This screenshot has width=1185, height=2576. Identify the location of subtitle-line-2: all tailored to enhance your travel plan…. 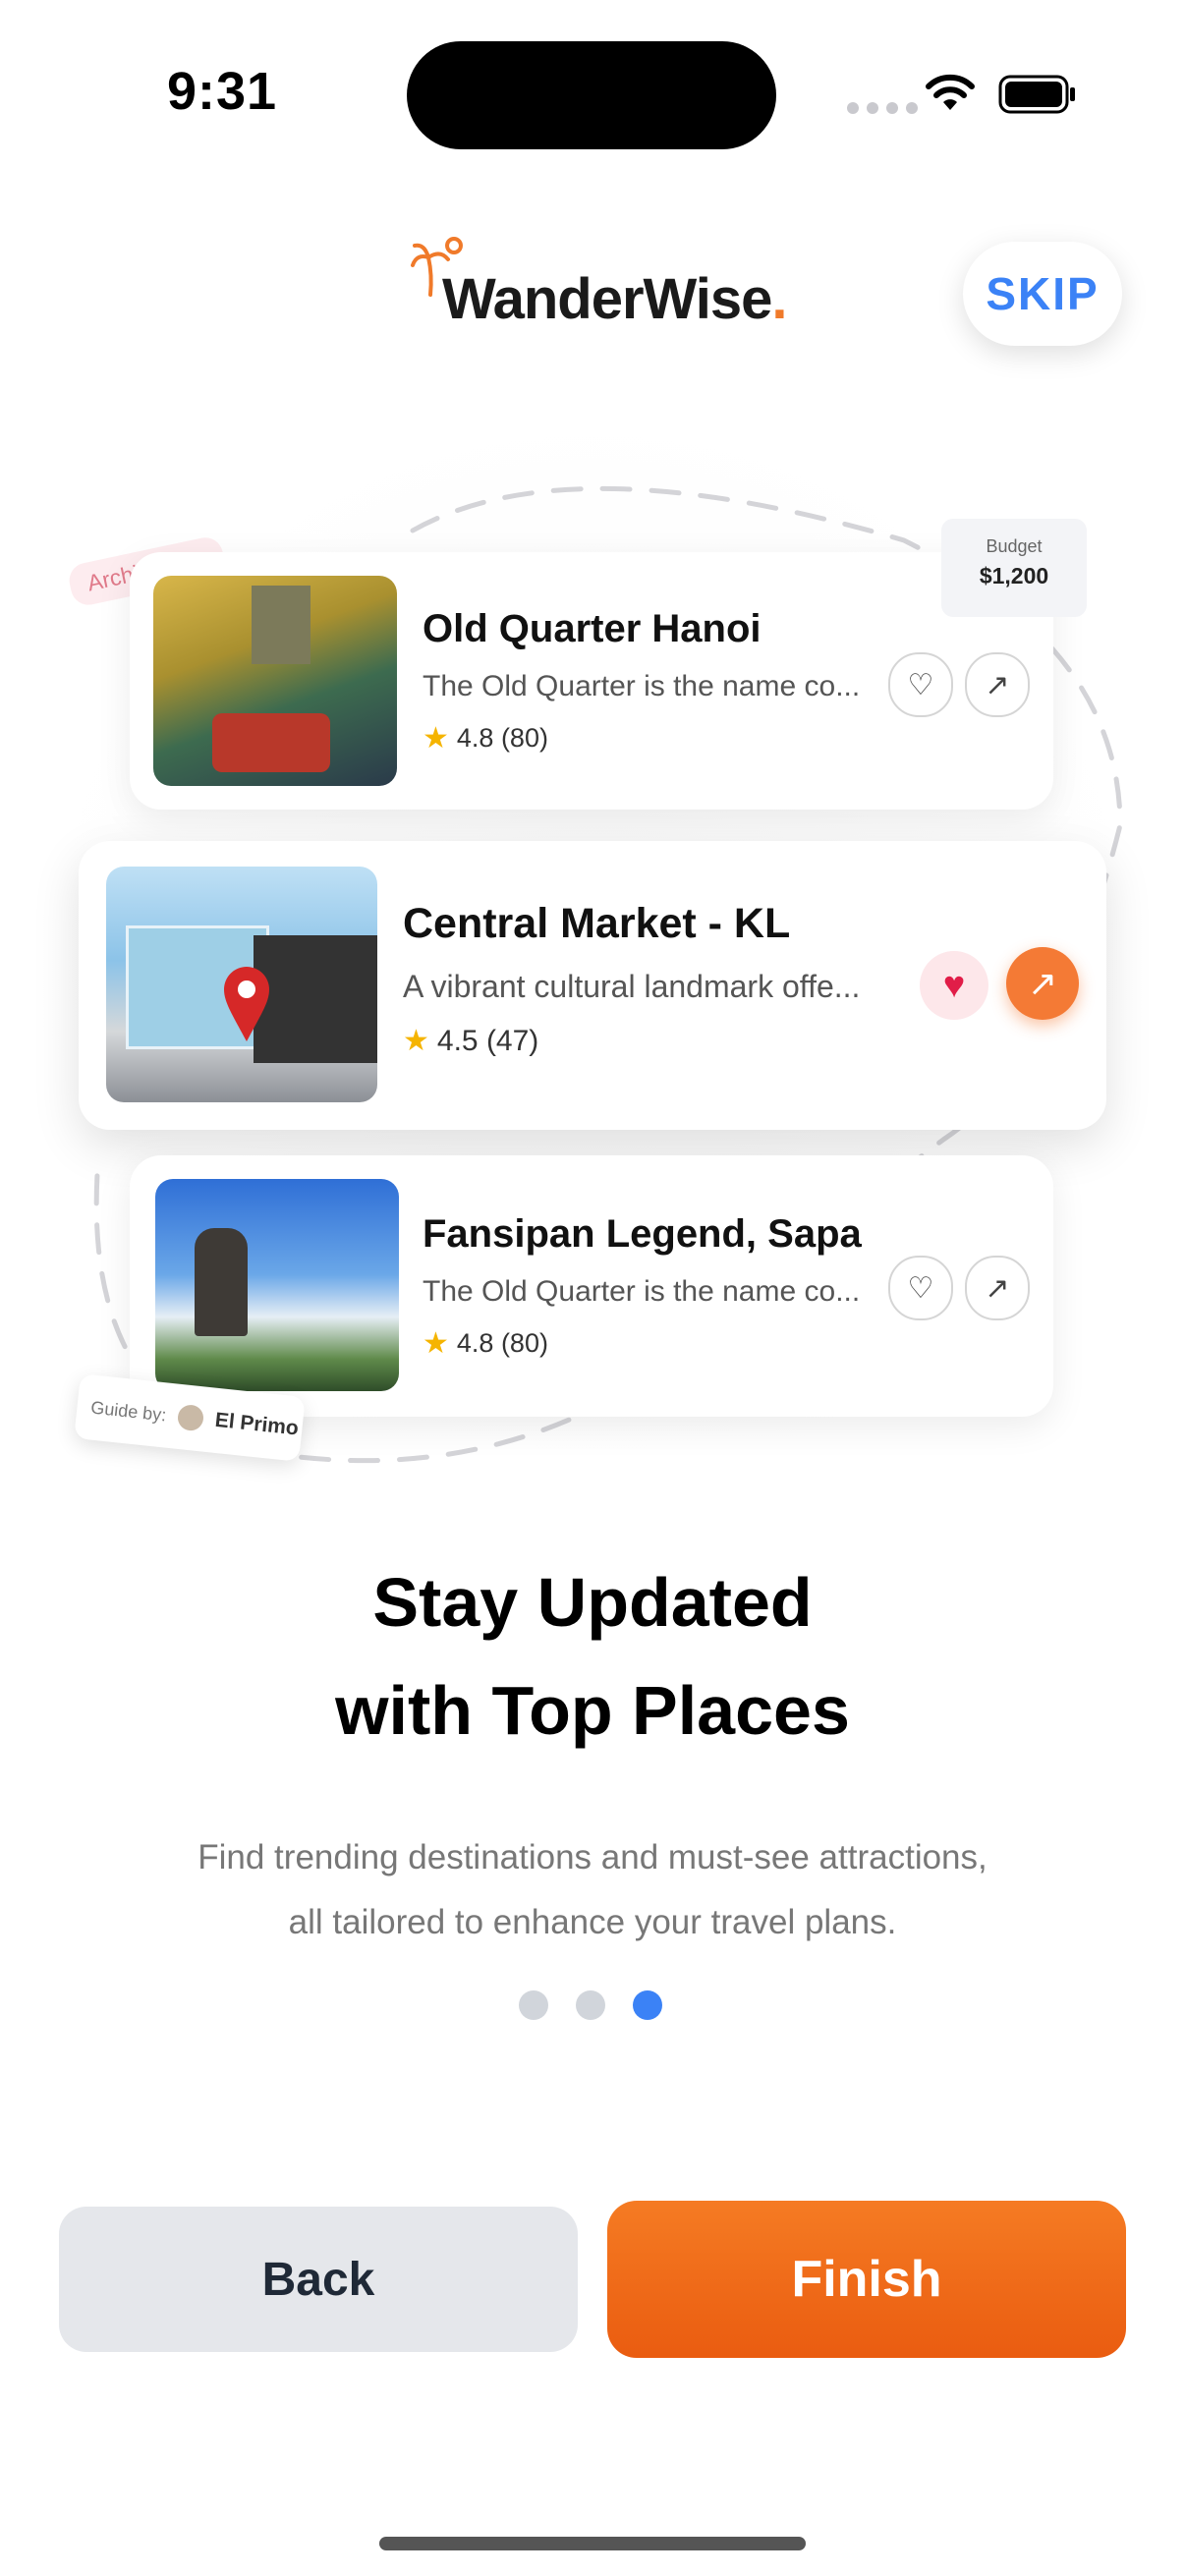
(592, 1922).